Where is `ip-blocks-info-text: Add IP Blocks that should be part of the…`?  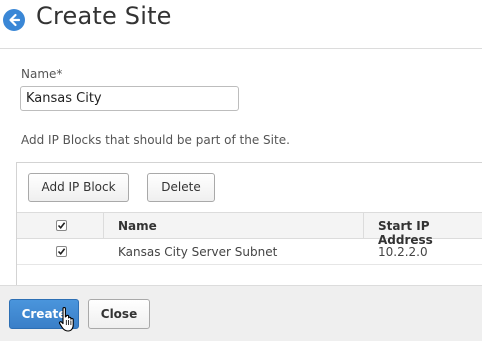
ip-blocks-info-text: Add IP Blocks that should be part of the… is located at coordinates (155, 140).